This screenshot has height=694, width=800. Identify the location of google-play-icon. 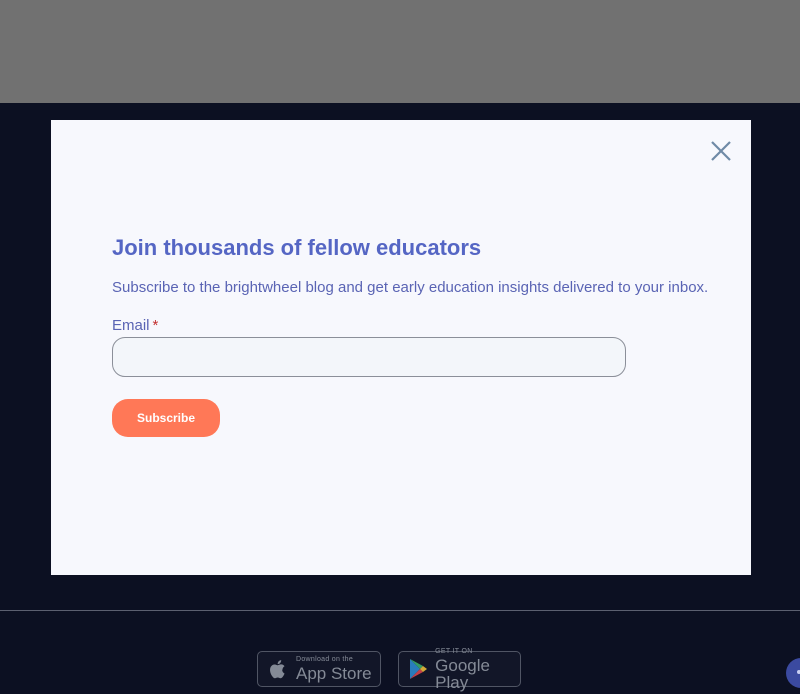
(418, 669).